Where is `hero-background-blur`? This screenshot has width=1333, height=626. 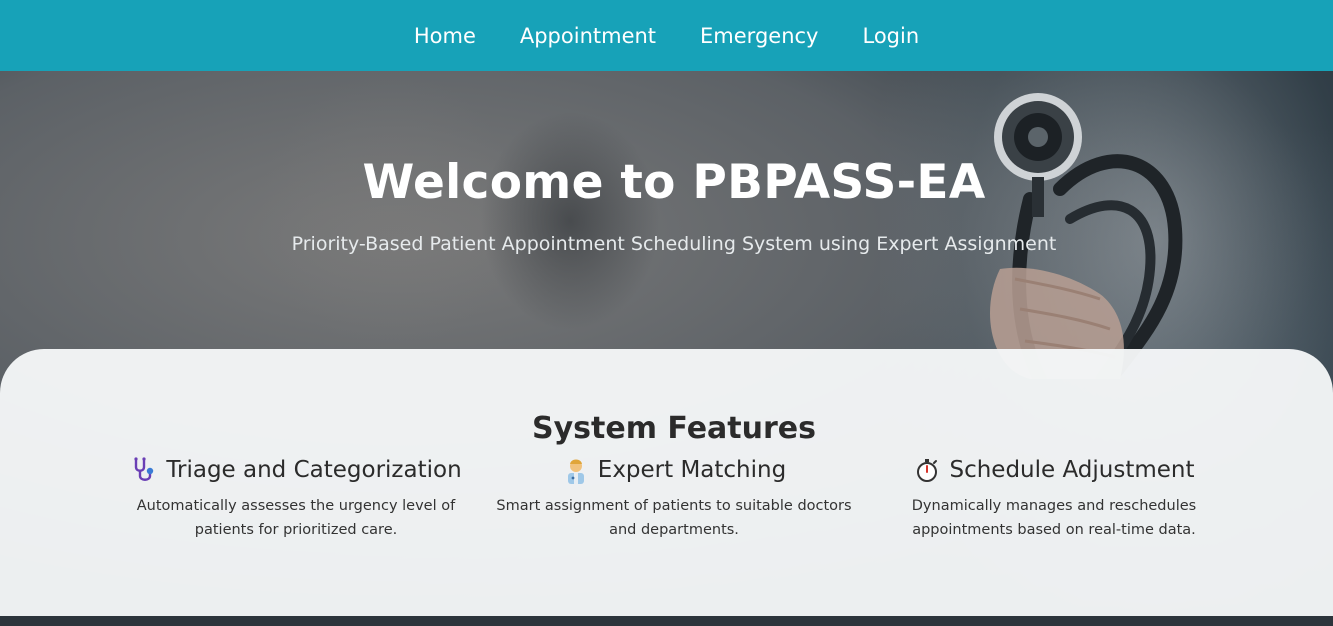
hero-background-blur is located at coordinates (570, 221).